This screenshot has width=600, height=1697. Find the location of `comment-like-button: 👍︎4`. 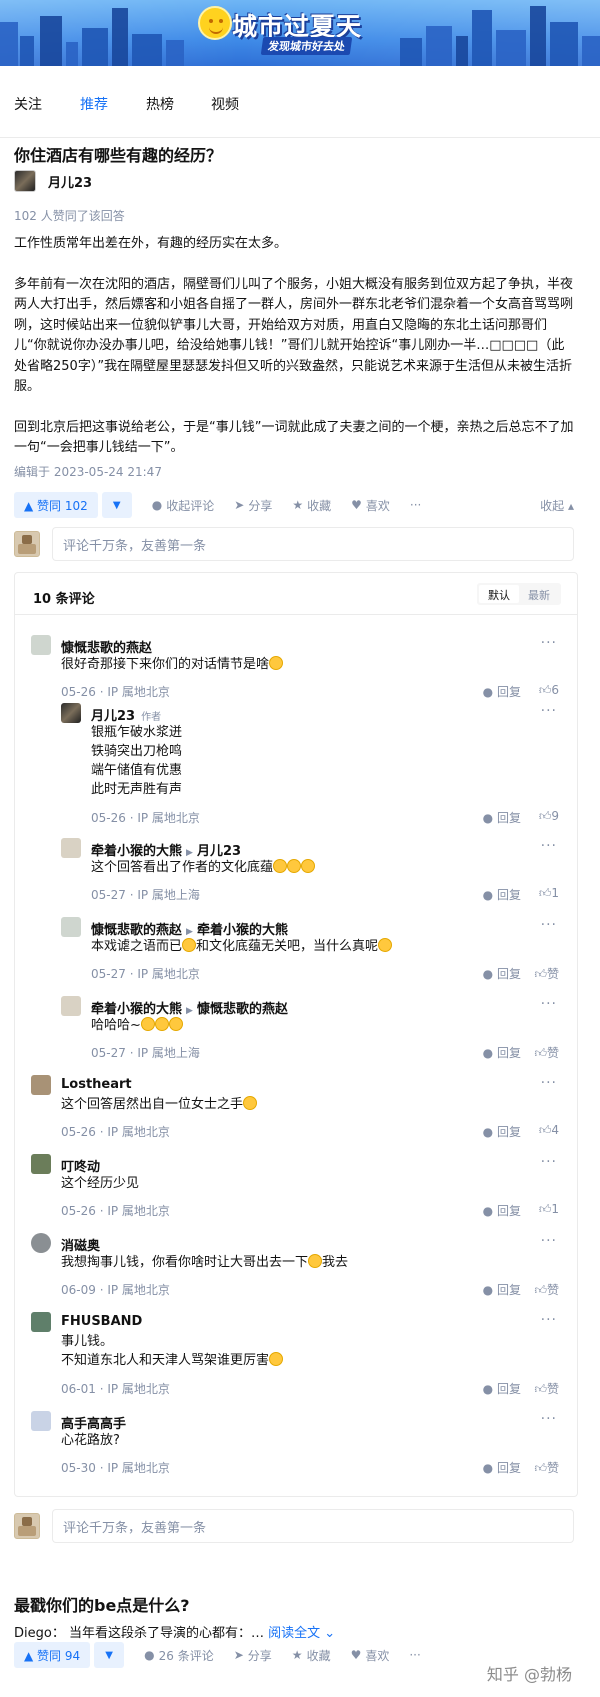

comment-like-button: 👍︎4 is located at coordinates (544, 1130).